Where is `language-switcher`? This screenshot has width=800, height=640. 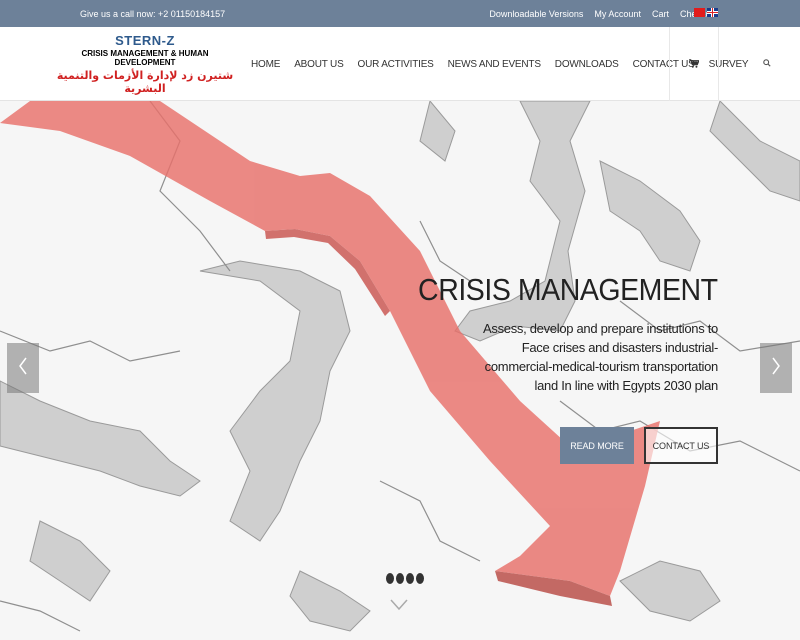 language-switcher is located at coordinates (706, 12).